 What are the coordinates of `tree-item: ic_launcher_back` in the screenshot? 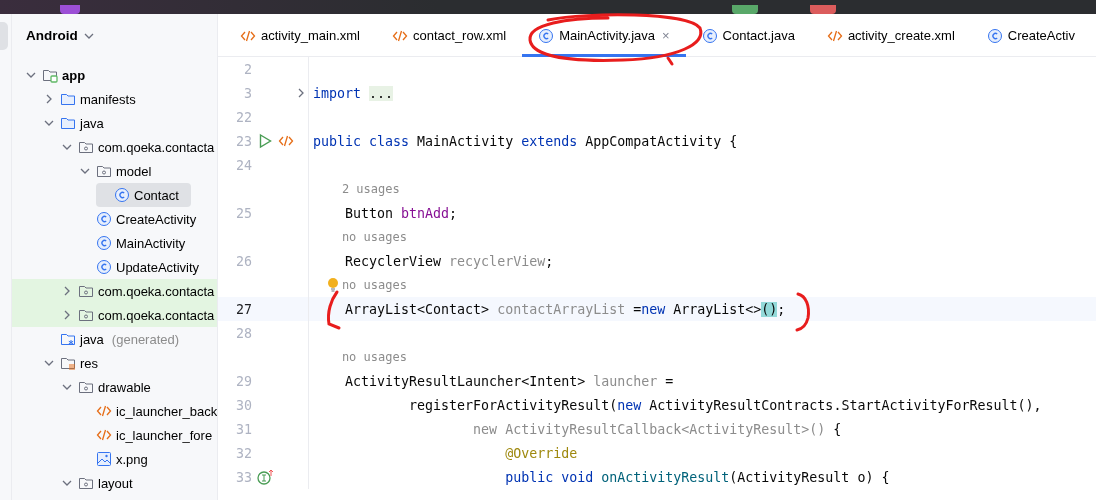 It's located at (147, 411).